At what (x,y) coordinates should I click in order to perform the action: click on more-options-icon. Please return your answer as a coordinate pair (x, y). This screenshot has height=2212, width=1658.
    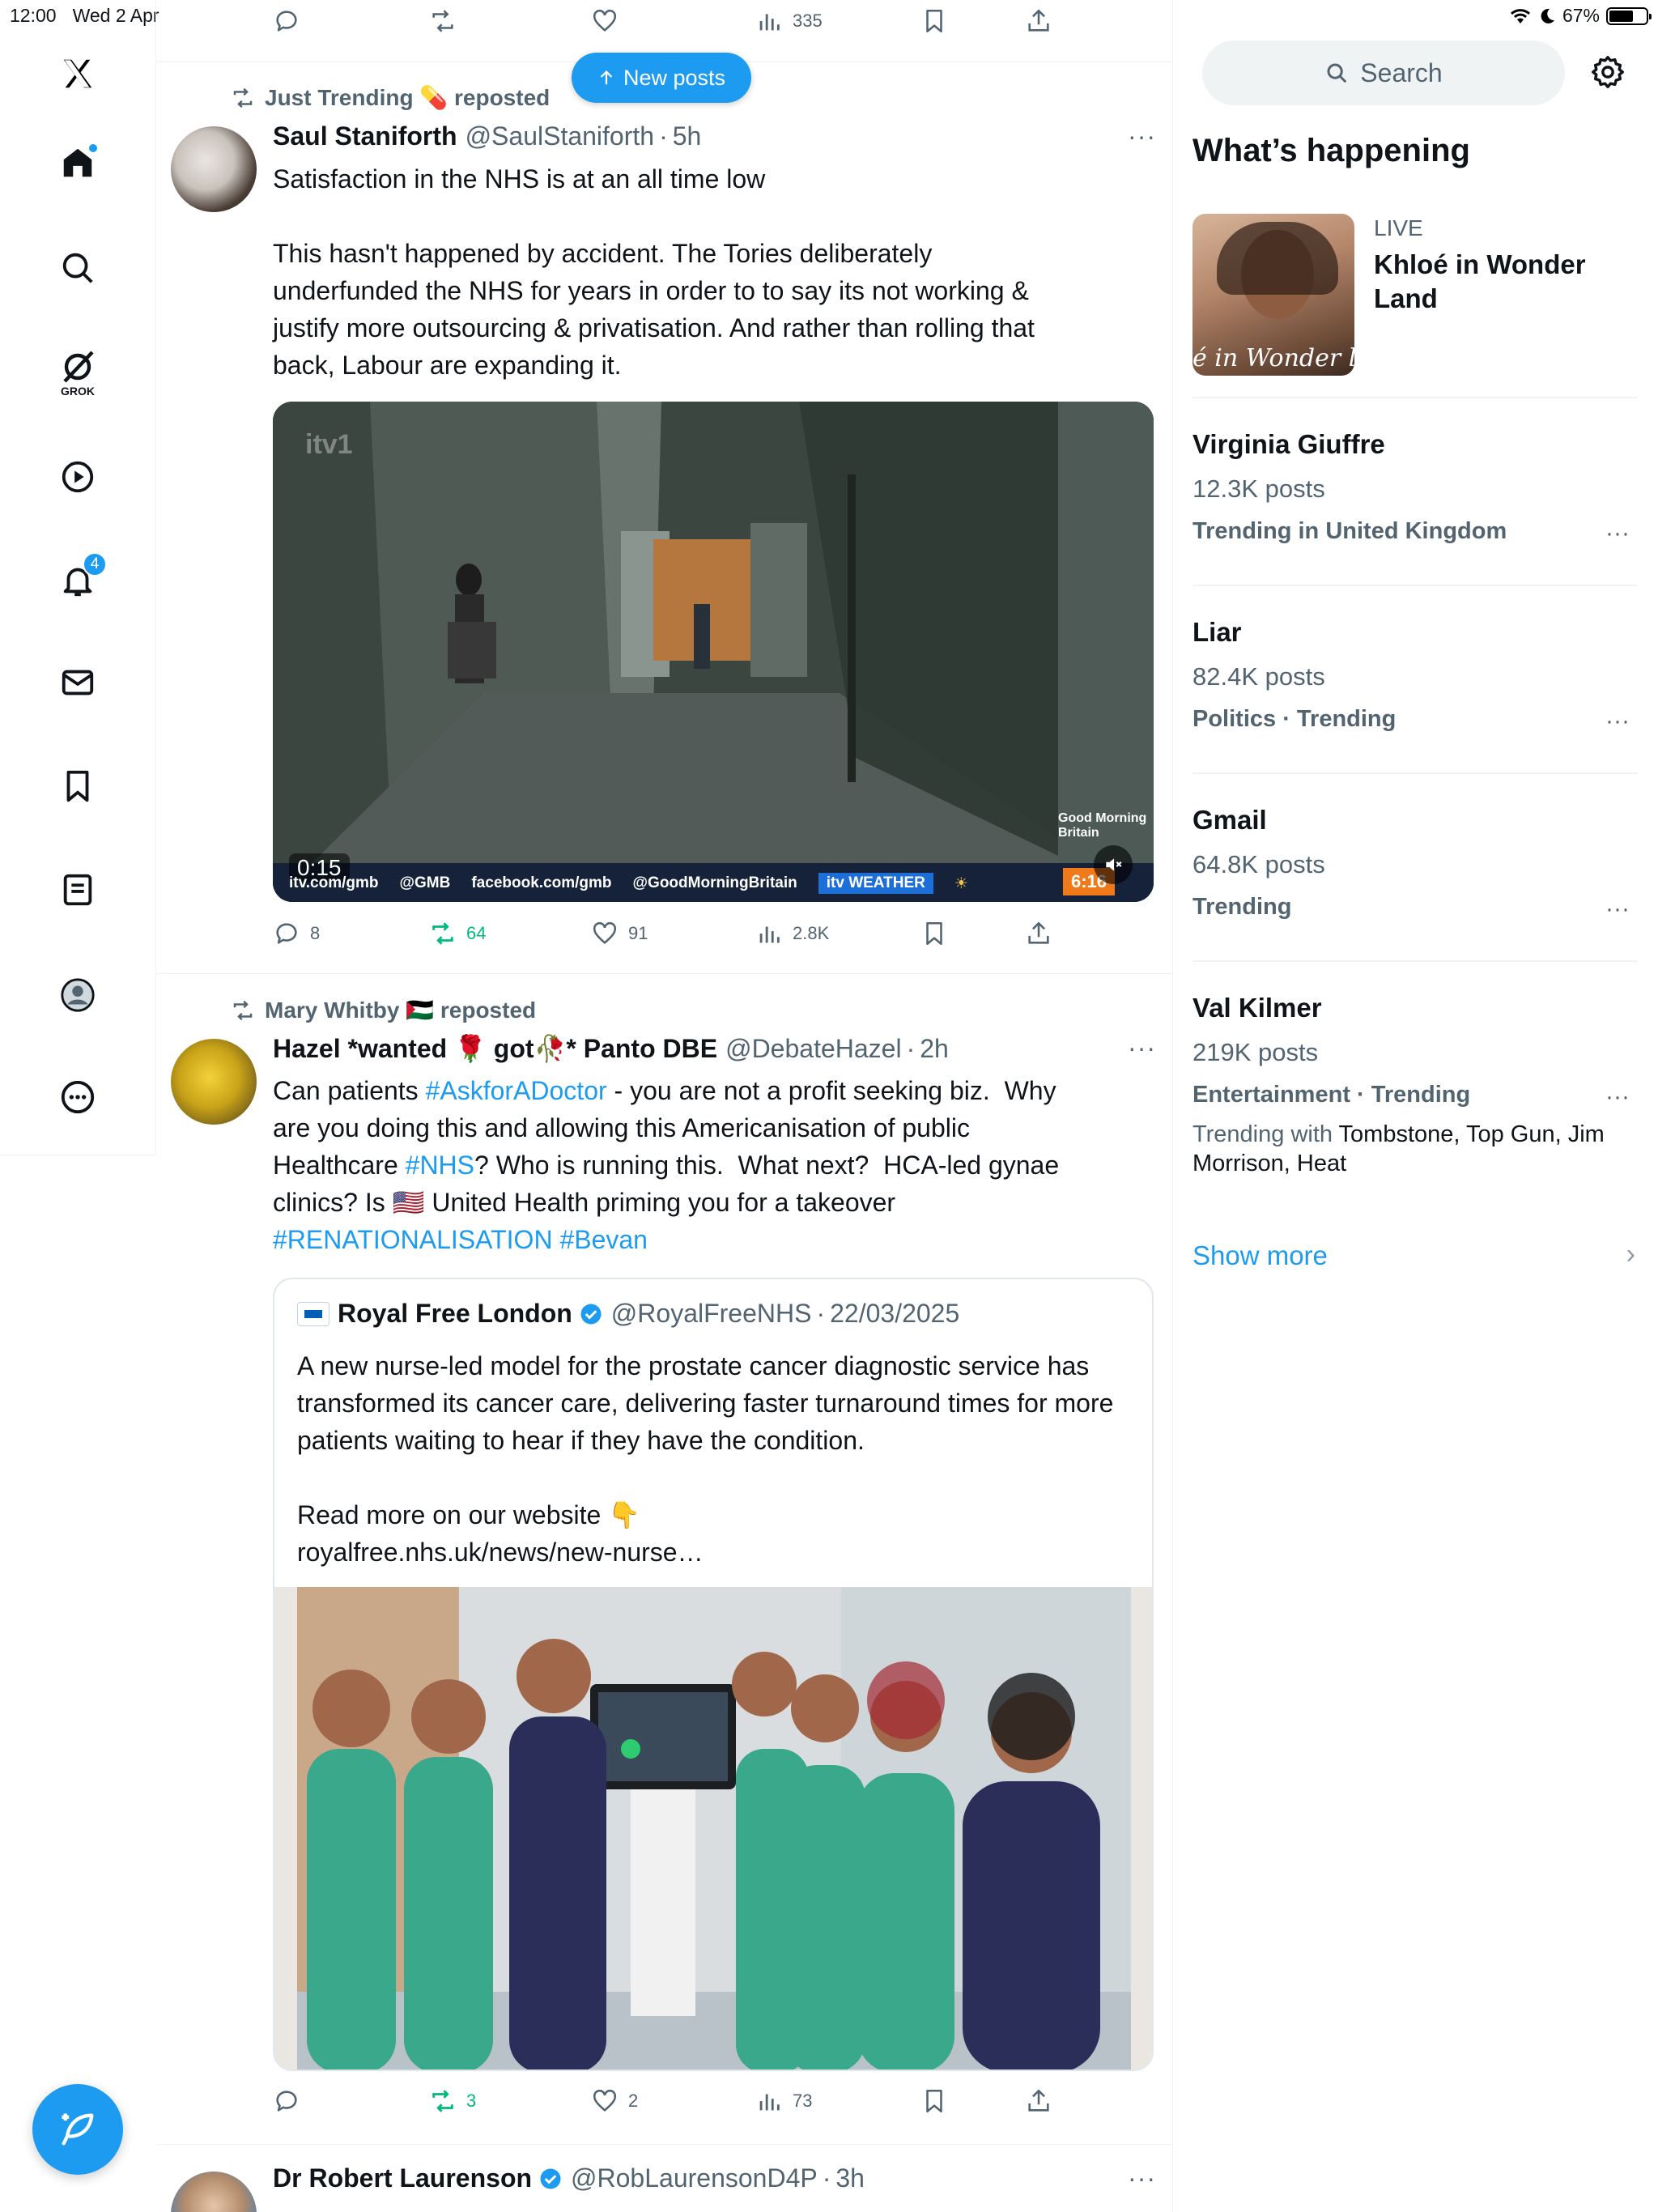
    Looking at the image, I should click on (78, 1097).